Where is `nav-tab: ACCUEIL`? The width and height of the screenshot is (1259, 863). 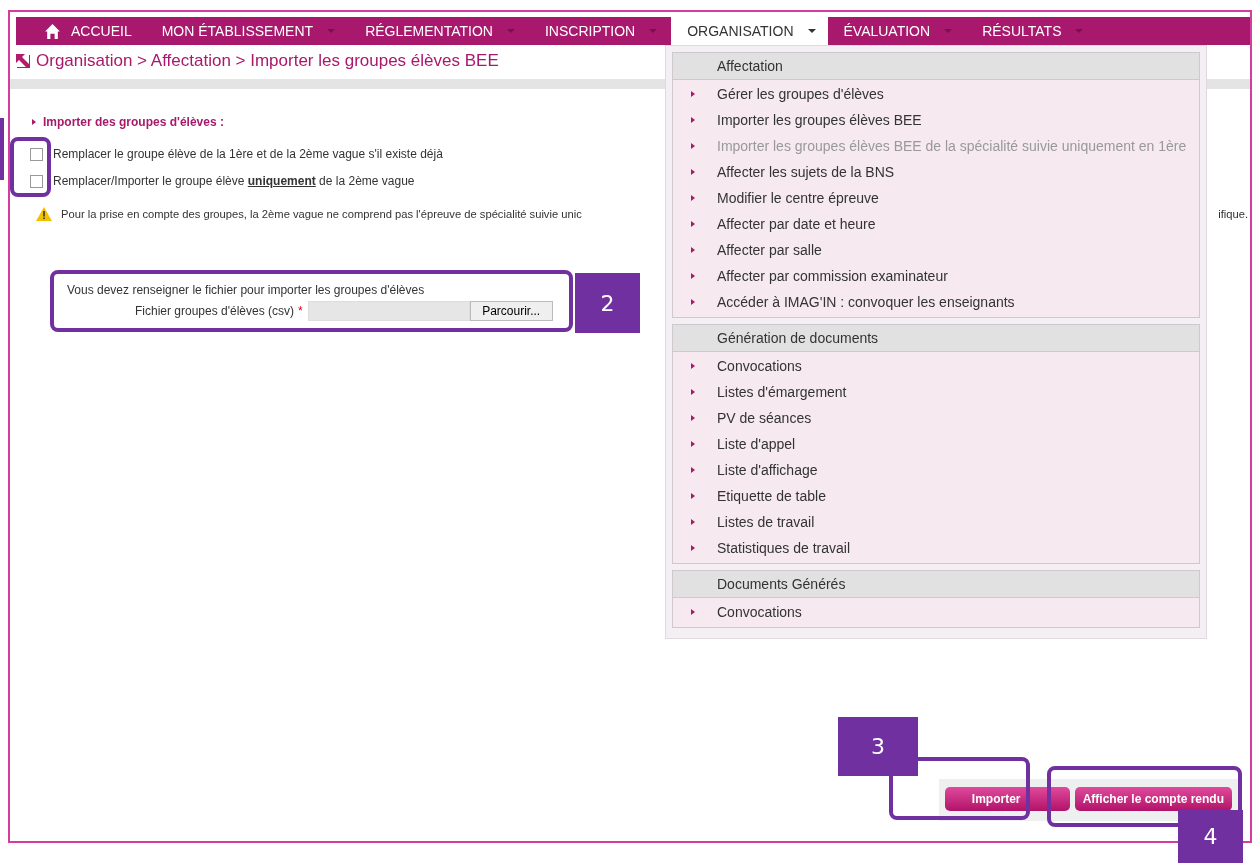
nav-tab: ACCUEIL is located at coordinates (95, 31).